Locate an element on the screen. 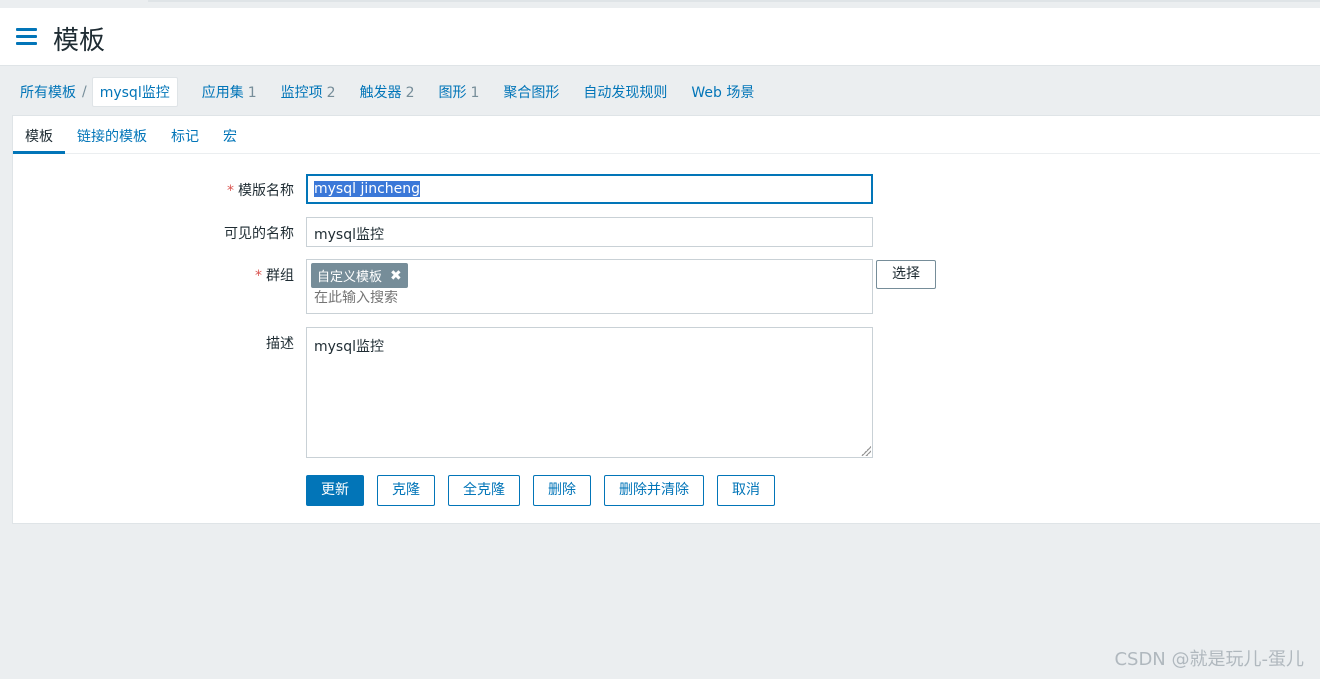  nav-items-count: 2 is located at coordinates (331, 93).